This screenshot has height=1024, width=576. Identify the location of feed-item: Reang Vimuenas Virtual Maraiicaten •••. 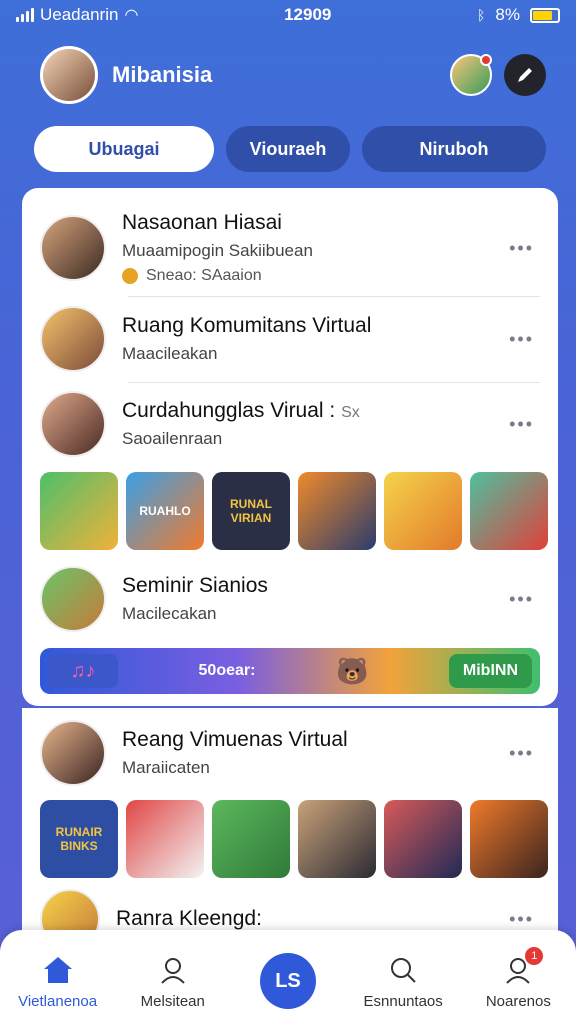
(290, 753).